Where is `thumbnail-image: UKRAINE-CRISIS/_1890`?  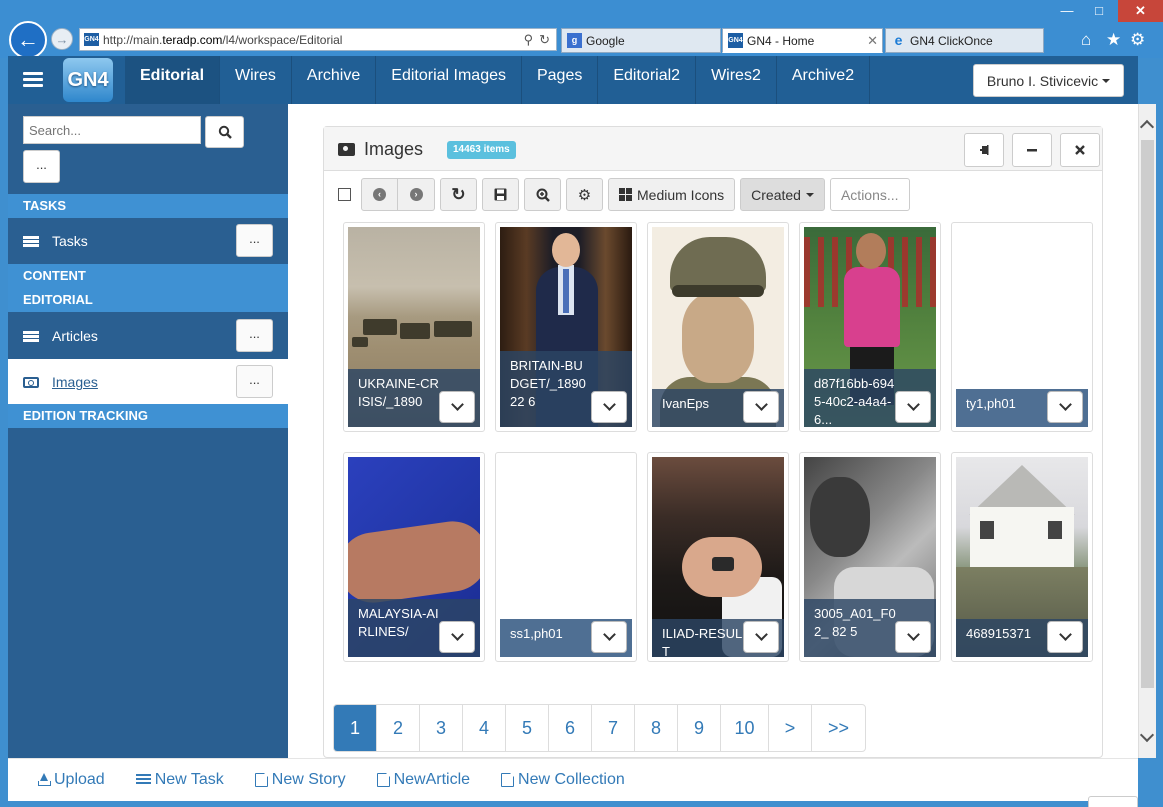 thumbnail-image: UKRAINE-CRISIS/_1890 is located at coordinates (414, 327).